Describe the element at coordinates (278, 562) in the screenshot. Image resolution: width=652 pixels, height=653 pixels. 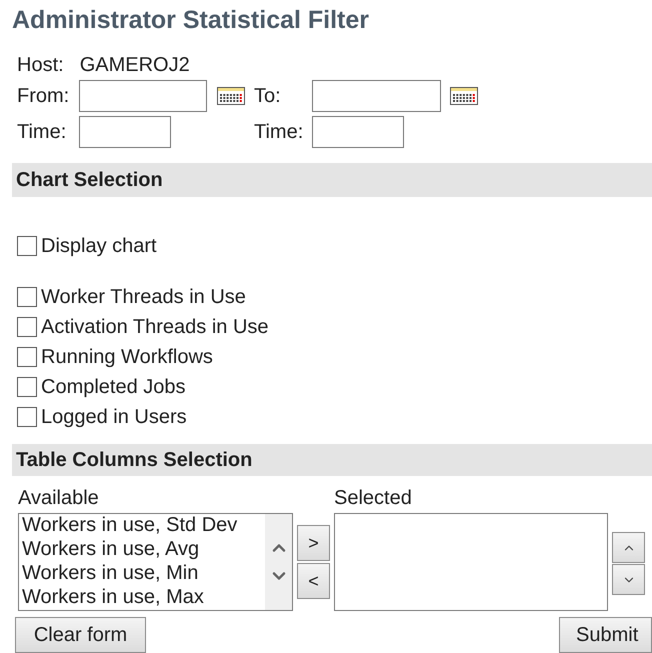
I see `scrollbar` at that location.